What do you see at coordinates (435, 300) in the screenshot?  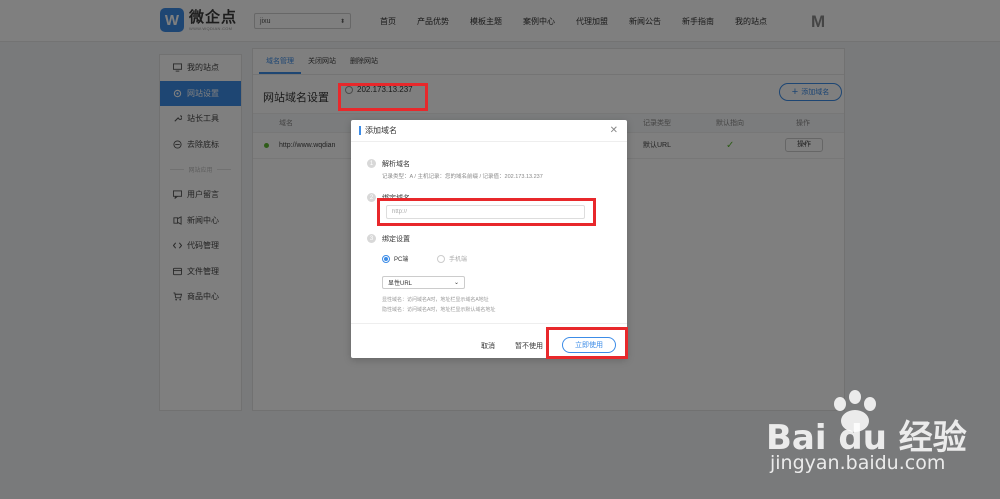 I see `help-explicit: 显性域名：访问域名A时，地址栏显示域名A地址` at bounding box center [435, 300].